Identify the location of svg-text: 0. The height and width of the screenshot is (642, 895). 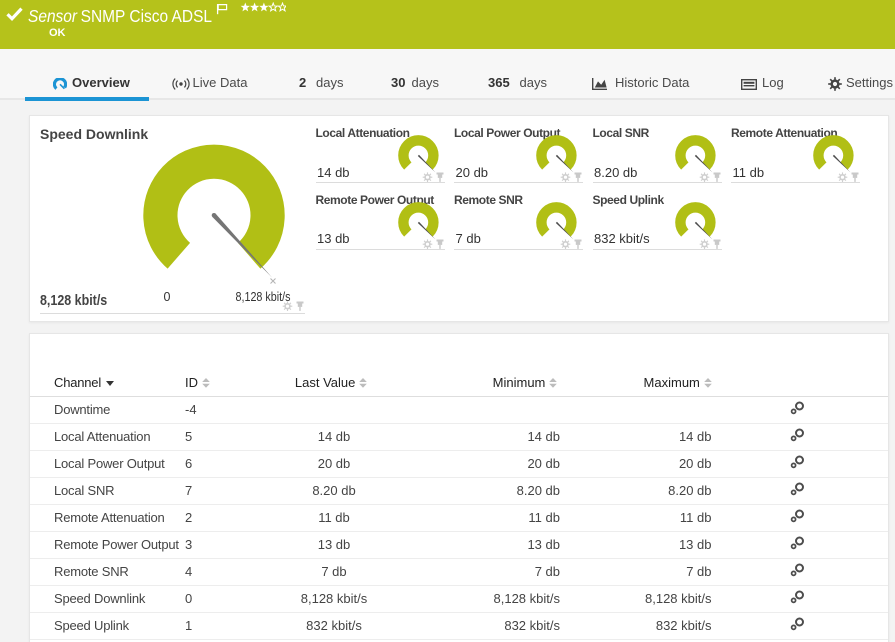
(167, 297).